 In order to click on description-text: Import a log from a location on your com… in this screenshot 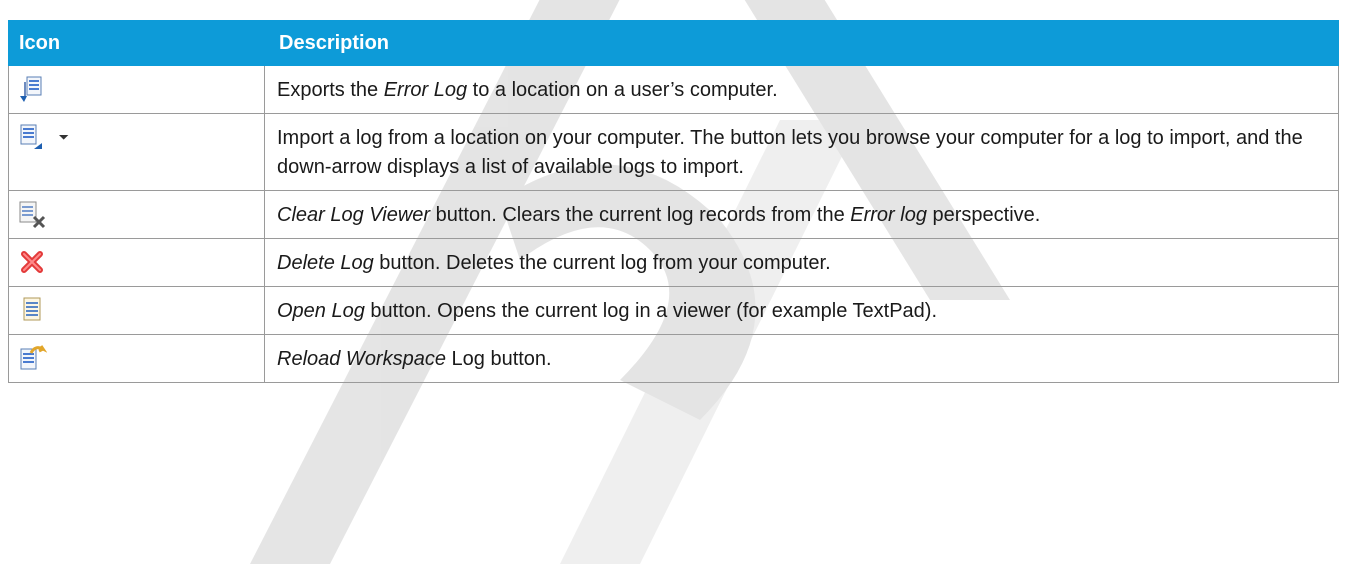, I will do `click(790, 152)`.